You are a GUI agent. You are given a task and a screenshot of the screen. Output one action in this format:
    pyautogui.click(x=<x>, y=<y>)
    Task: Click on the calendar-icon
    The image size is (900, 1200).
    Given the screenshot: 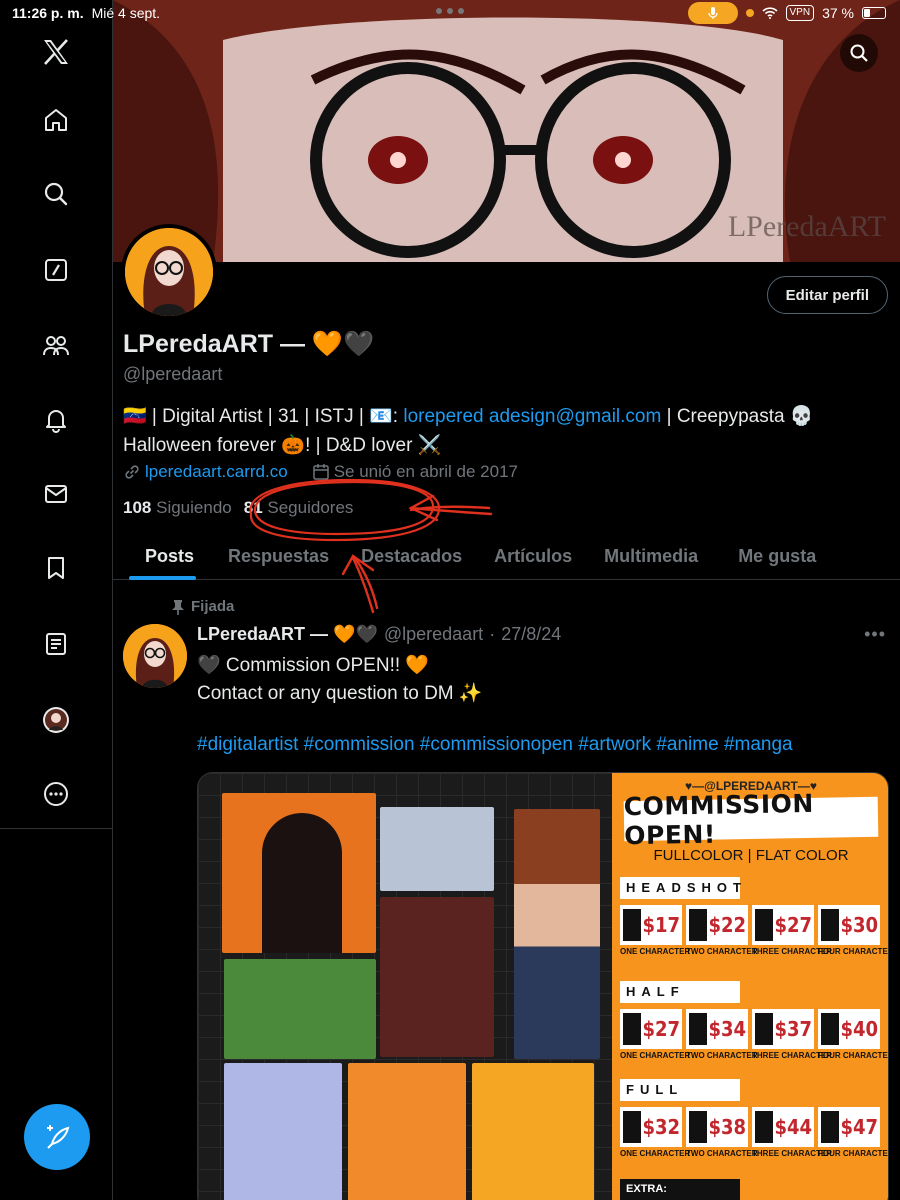 What is the action you would take?
    pyautogui.click(x=320, y=472)
    